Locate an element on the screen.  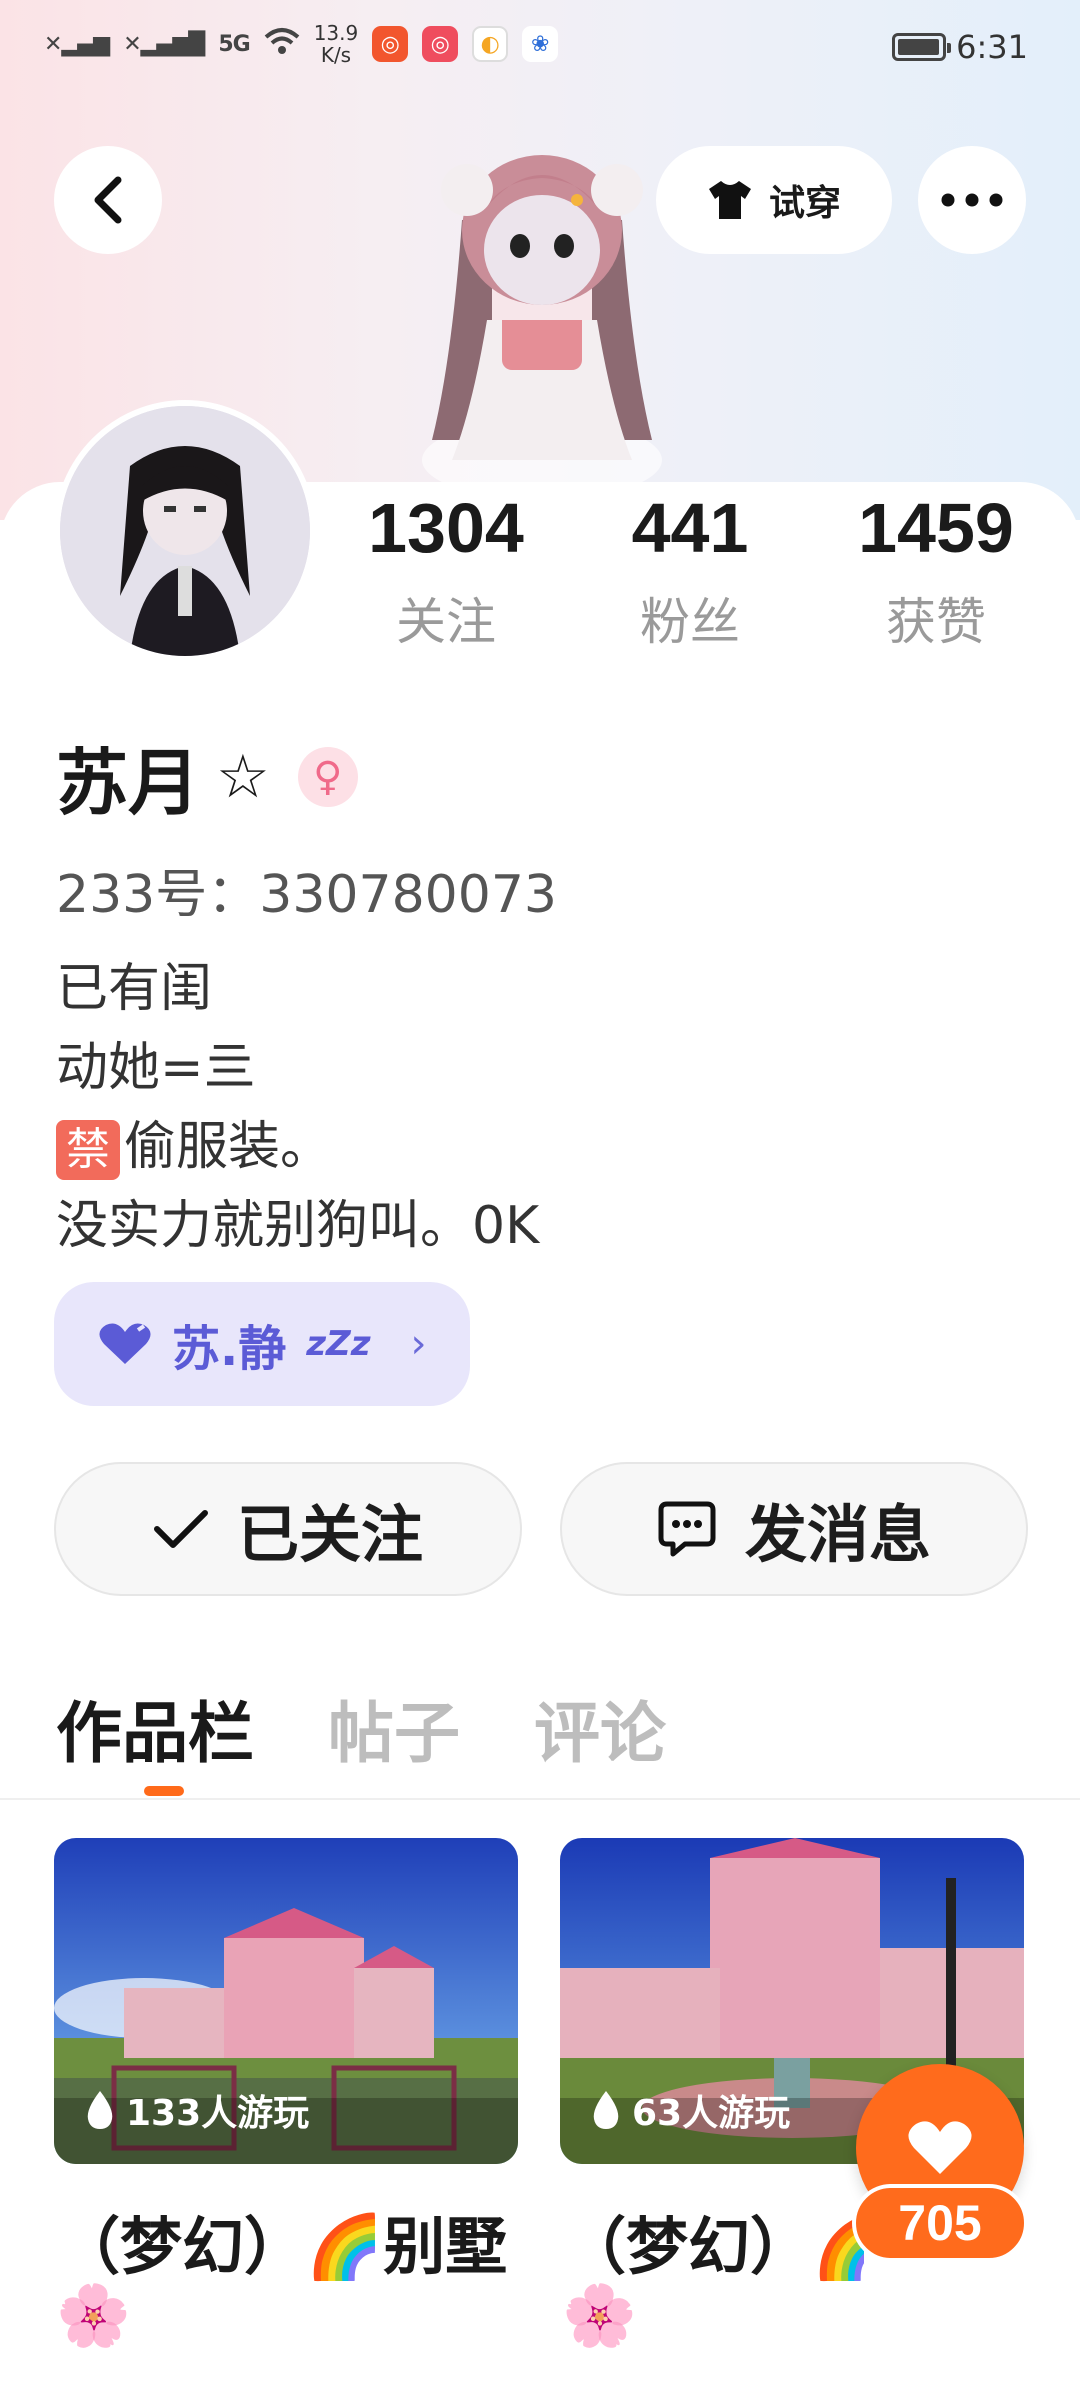
network-type: 5G is located at coordinates (234, 44).